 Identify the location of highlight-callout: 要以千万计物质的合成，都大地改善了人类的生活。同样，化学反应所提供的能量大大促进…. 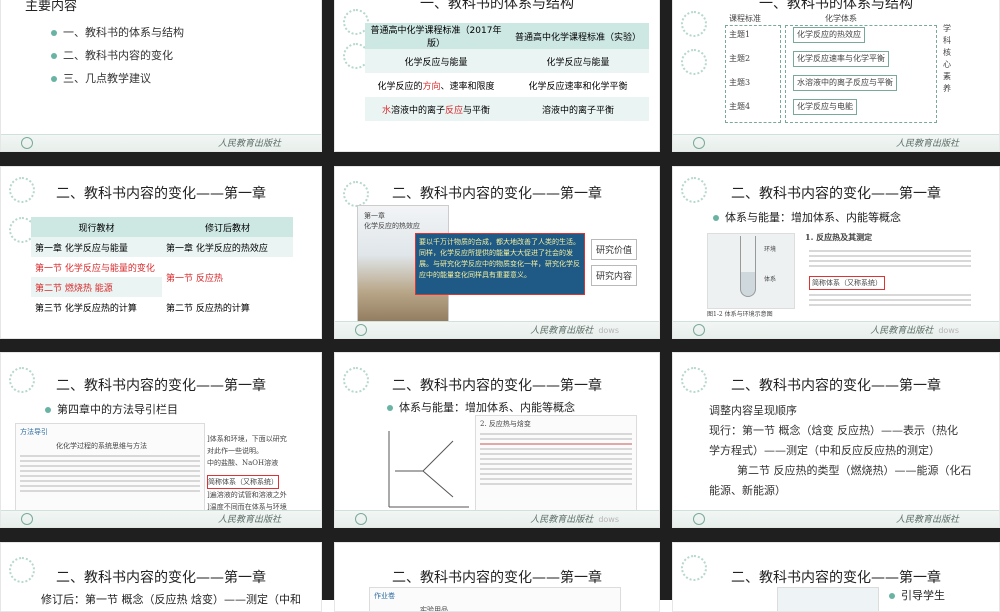
(500, 264).